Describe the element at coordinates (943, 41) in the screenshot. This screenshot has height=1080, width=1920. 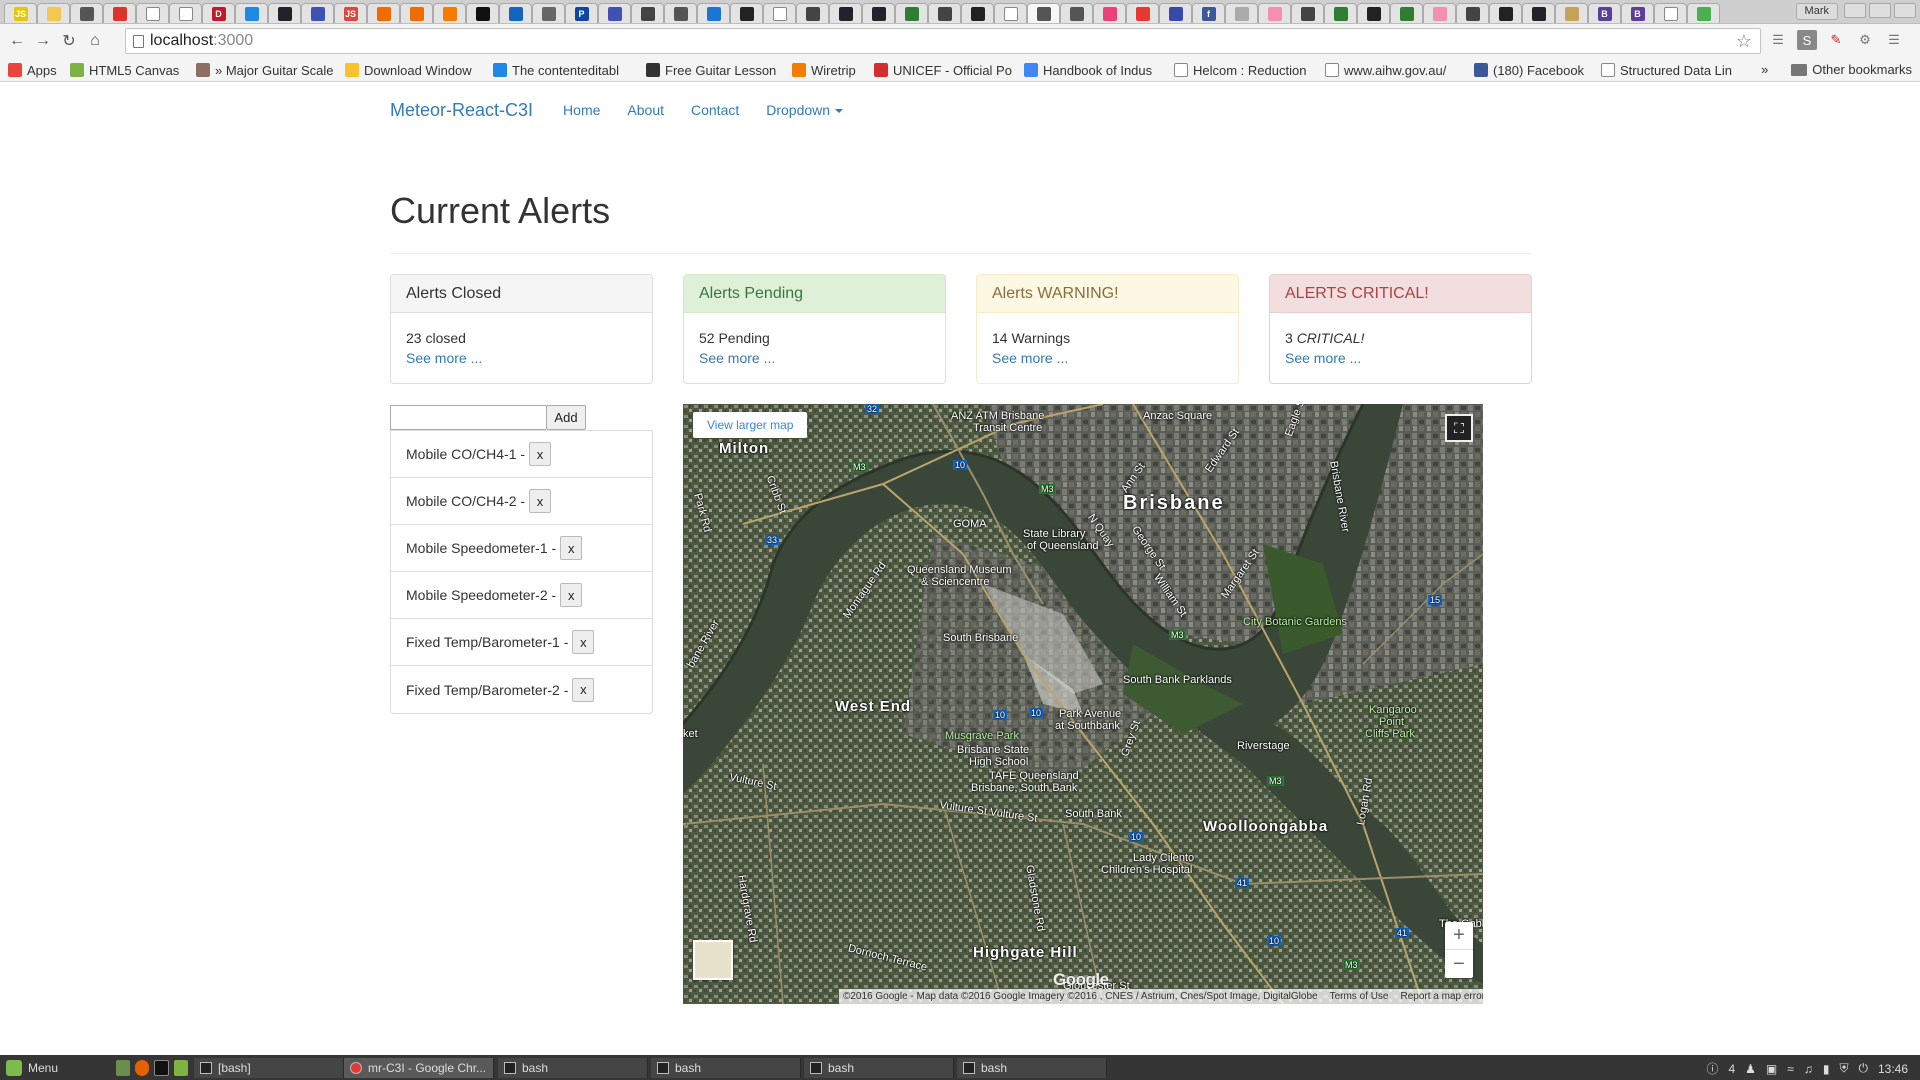
I see `address-bar: localhost:3000 ☆` at that location.